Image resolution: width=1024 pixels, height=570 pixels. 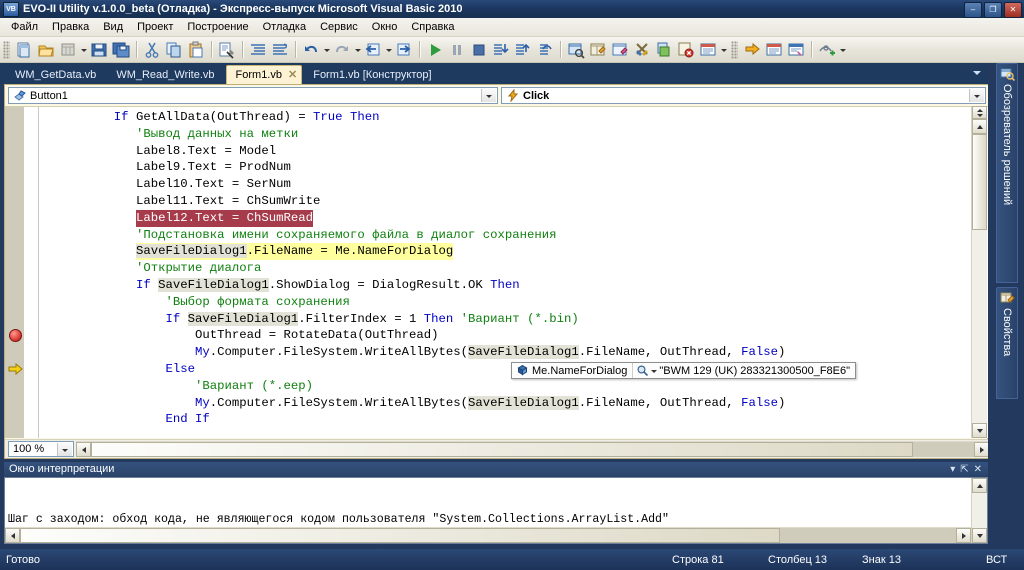 What do you see at coordinates (1013, 10) in the screenshot?
I see `close-button: ✕` at bounding box center [1013, 10].